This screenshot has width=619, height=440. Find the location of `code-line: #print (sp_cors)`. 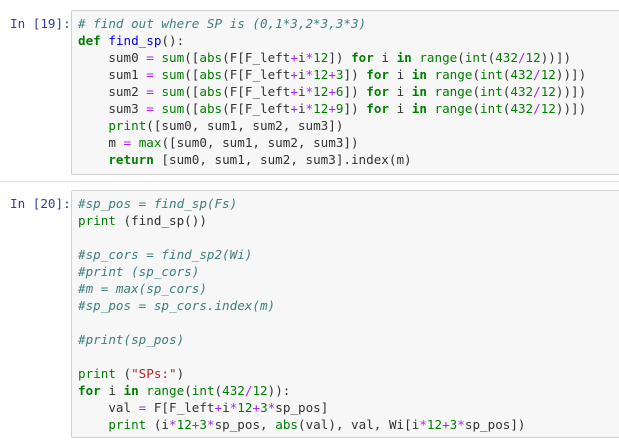

code-line: #print (sp_cors) is located at coordinates (139, 271).